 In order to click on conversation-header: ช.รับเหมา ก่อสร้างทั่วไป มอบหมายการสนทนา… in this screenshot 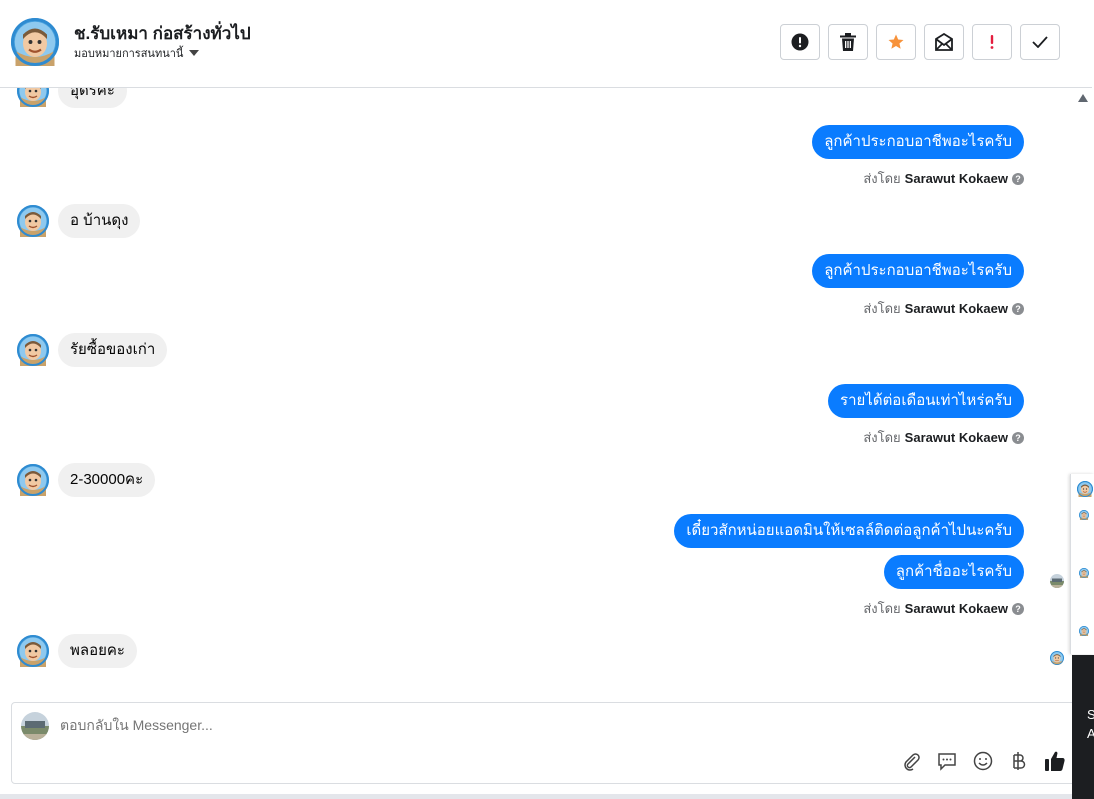, I will do `click(546, 44)`.